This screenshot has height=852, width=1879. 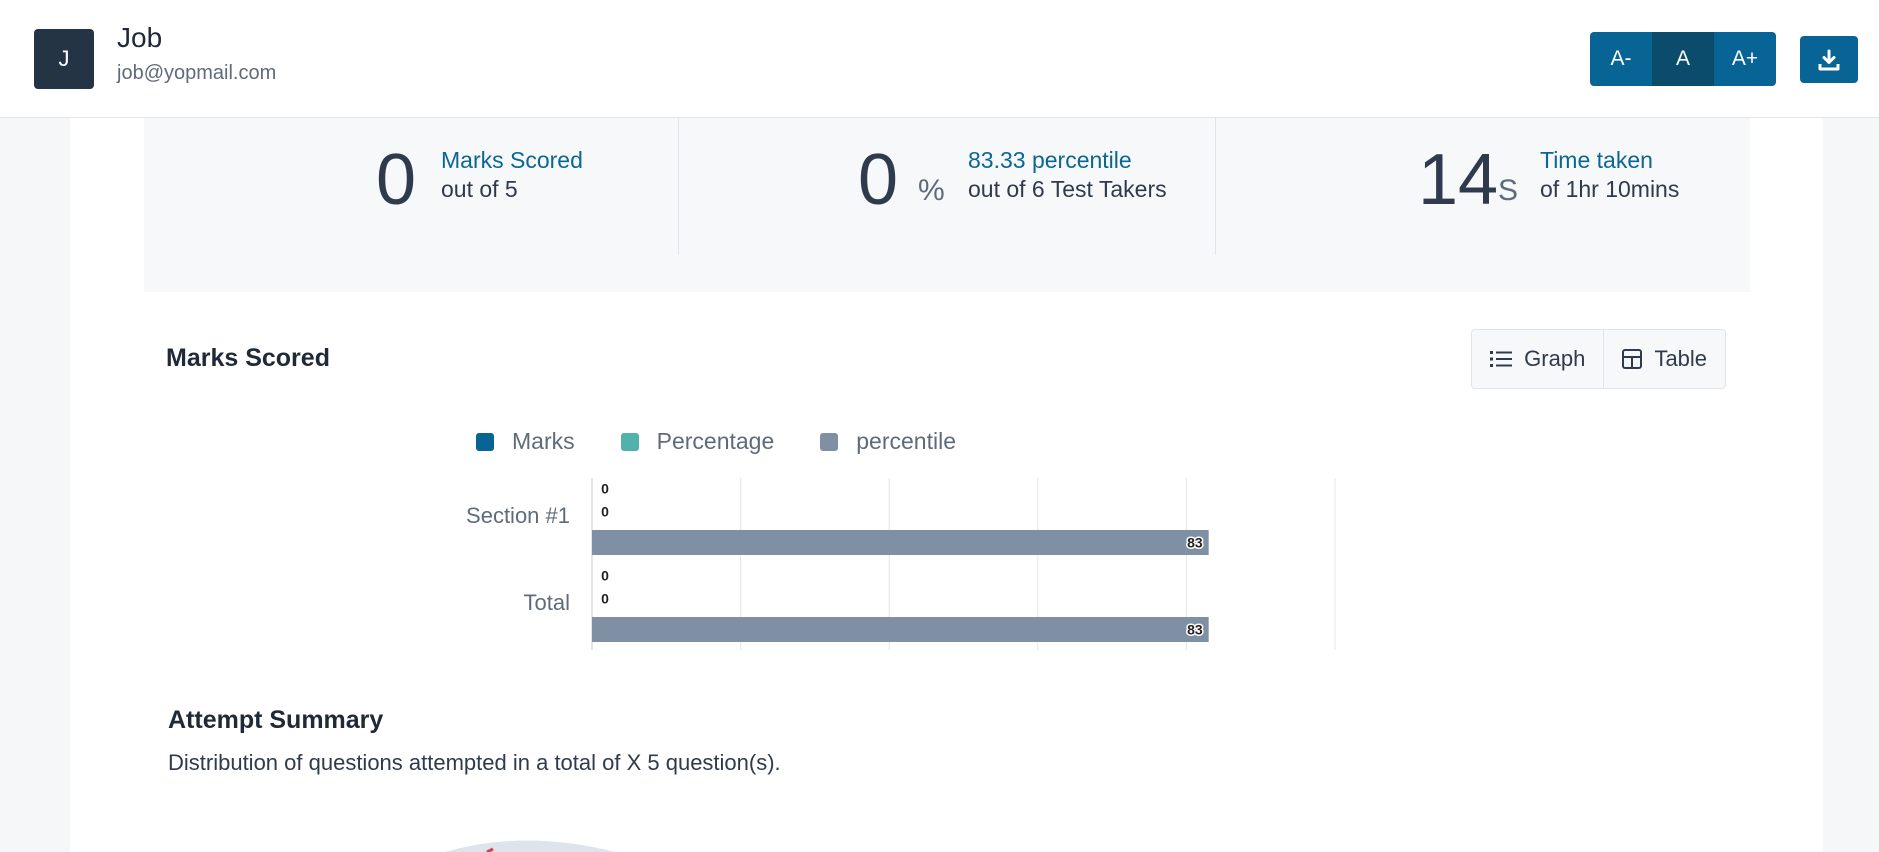 I want to click on font-size-controls: A- A A+, so click(x=1683, y=59).